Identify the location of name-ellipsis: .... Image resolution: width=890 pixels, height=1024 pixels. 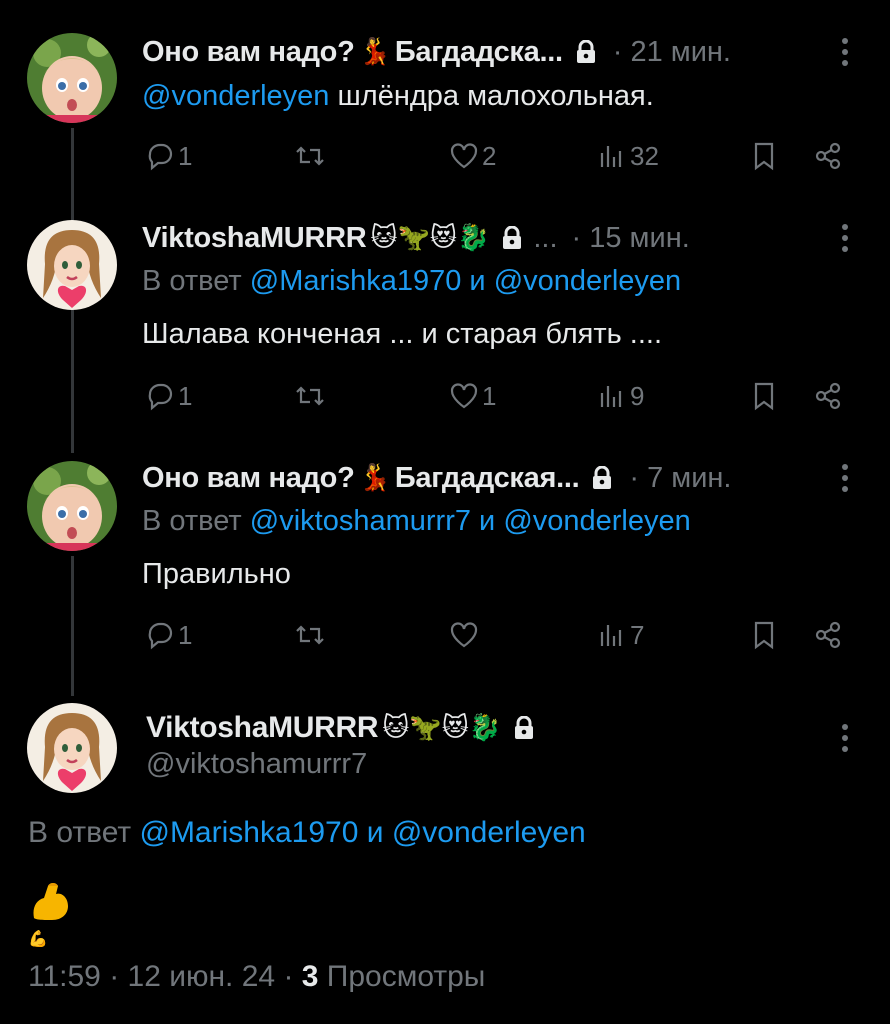
(545, 237).